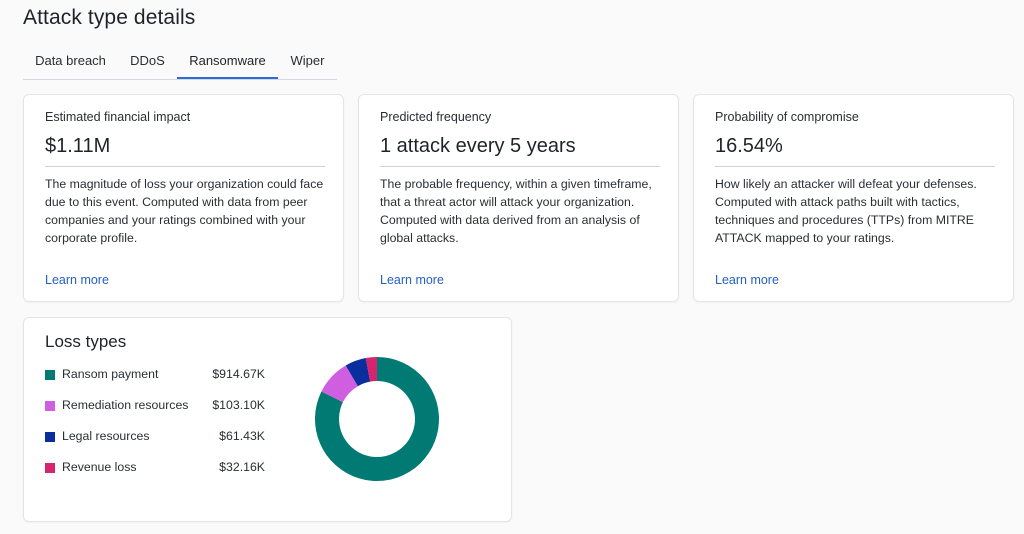 Image resolution: width=1024 pixels, height=534 pixels. What do you see at coordinates (242, 467) in the screenshot?
I see `legend-amount: $32.16K` at bounding box center [242, 467].